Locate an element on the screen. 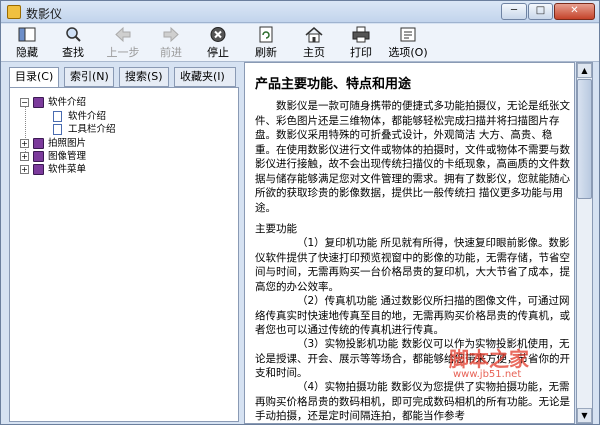 This screenshot has width=600, height=425. back-button: 上一步 is located at coordinates (123, 43).